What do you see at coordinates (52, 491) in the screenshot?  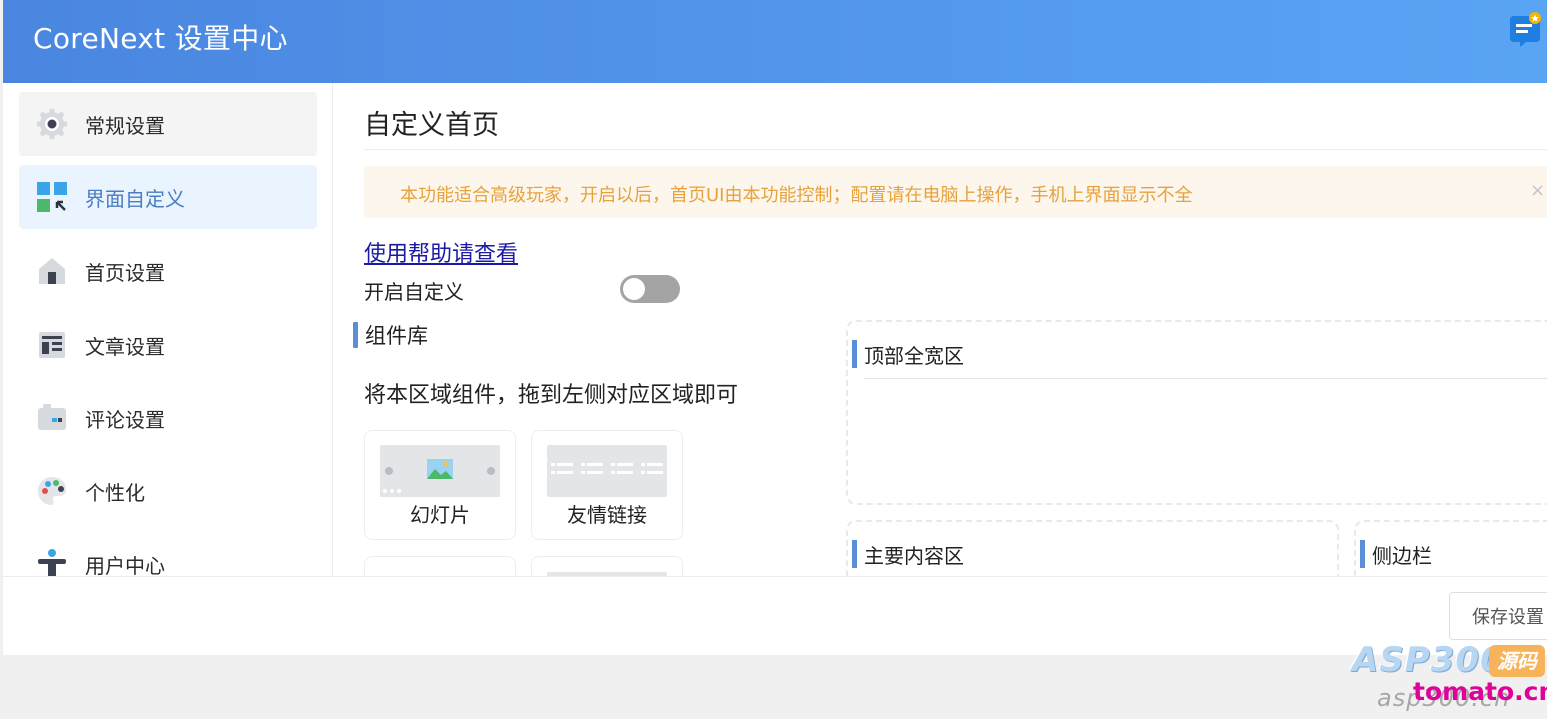 I see `palette-icon` at bounding box center [52, 491].